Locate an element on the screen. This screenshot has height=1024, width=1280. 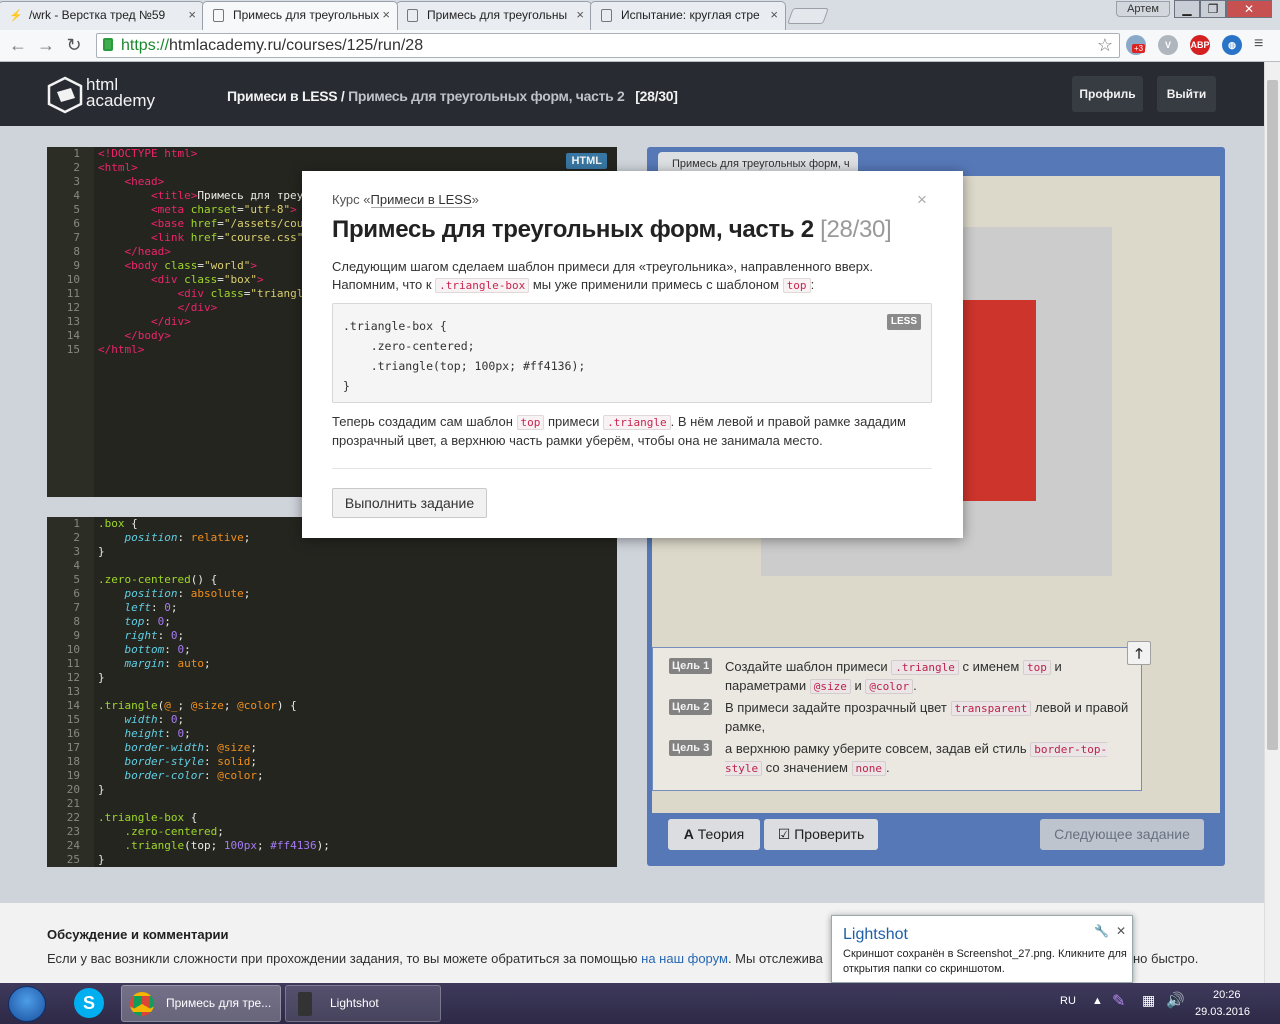
star-icon: ☆ is located at coordinates (1105, 45).